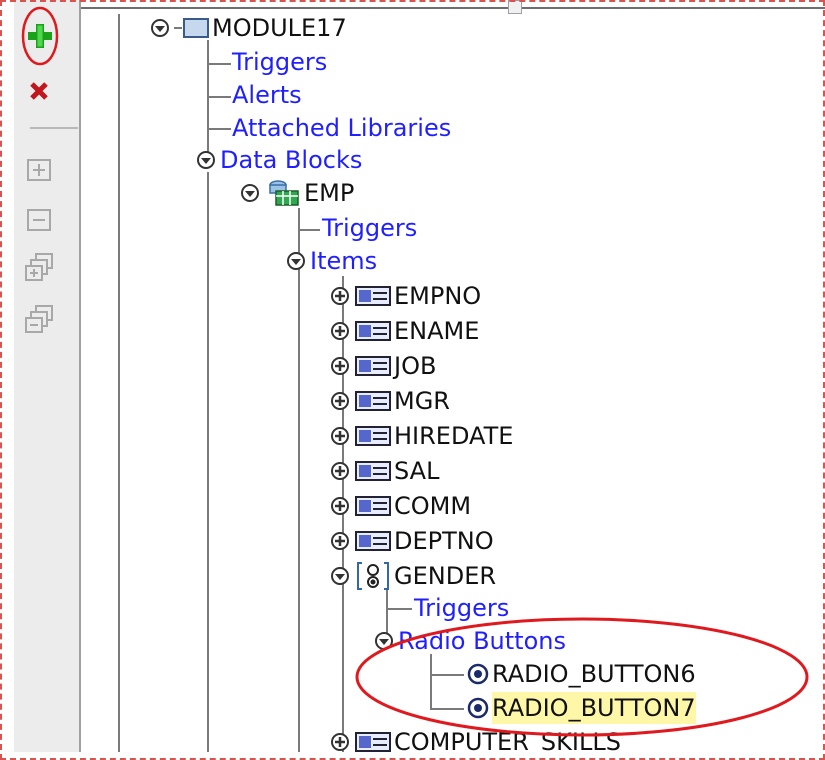  I want to click on item-label: HIREDATE, so click(454, 436).